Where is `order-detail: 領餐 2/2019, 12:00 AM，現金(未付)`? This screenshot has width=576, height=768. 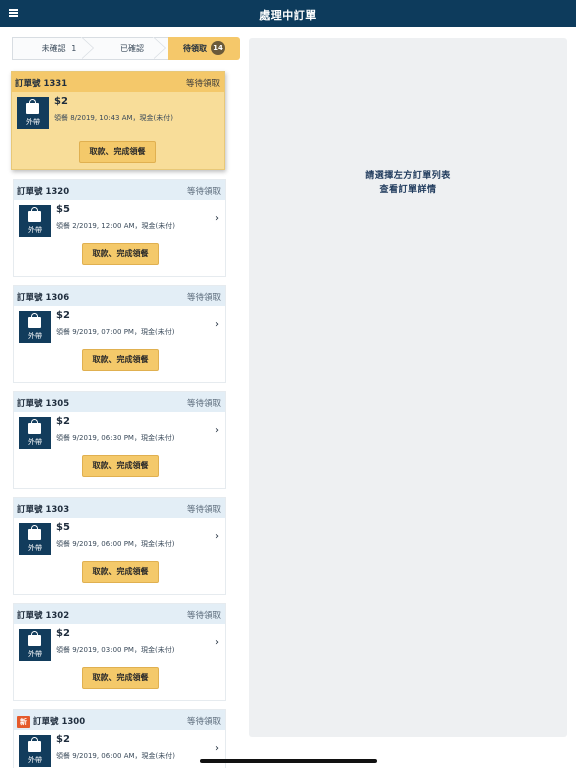 order-detail: 領餐 2/2019, 12:00 AM，現金(未付) is located at coordinates (115, 226).